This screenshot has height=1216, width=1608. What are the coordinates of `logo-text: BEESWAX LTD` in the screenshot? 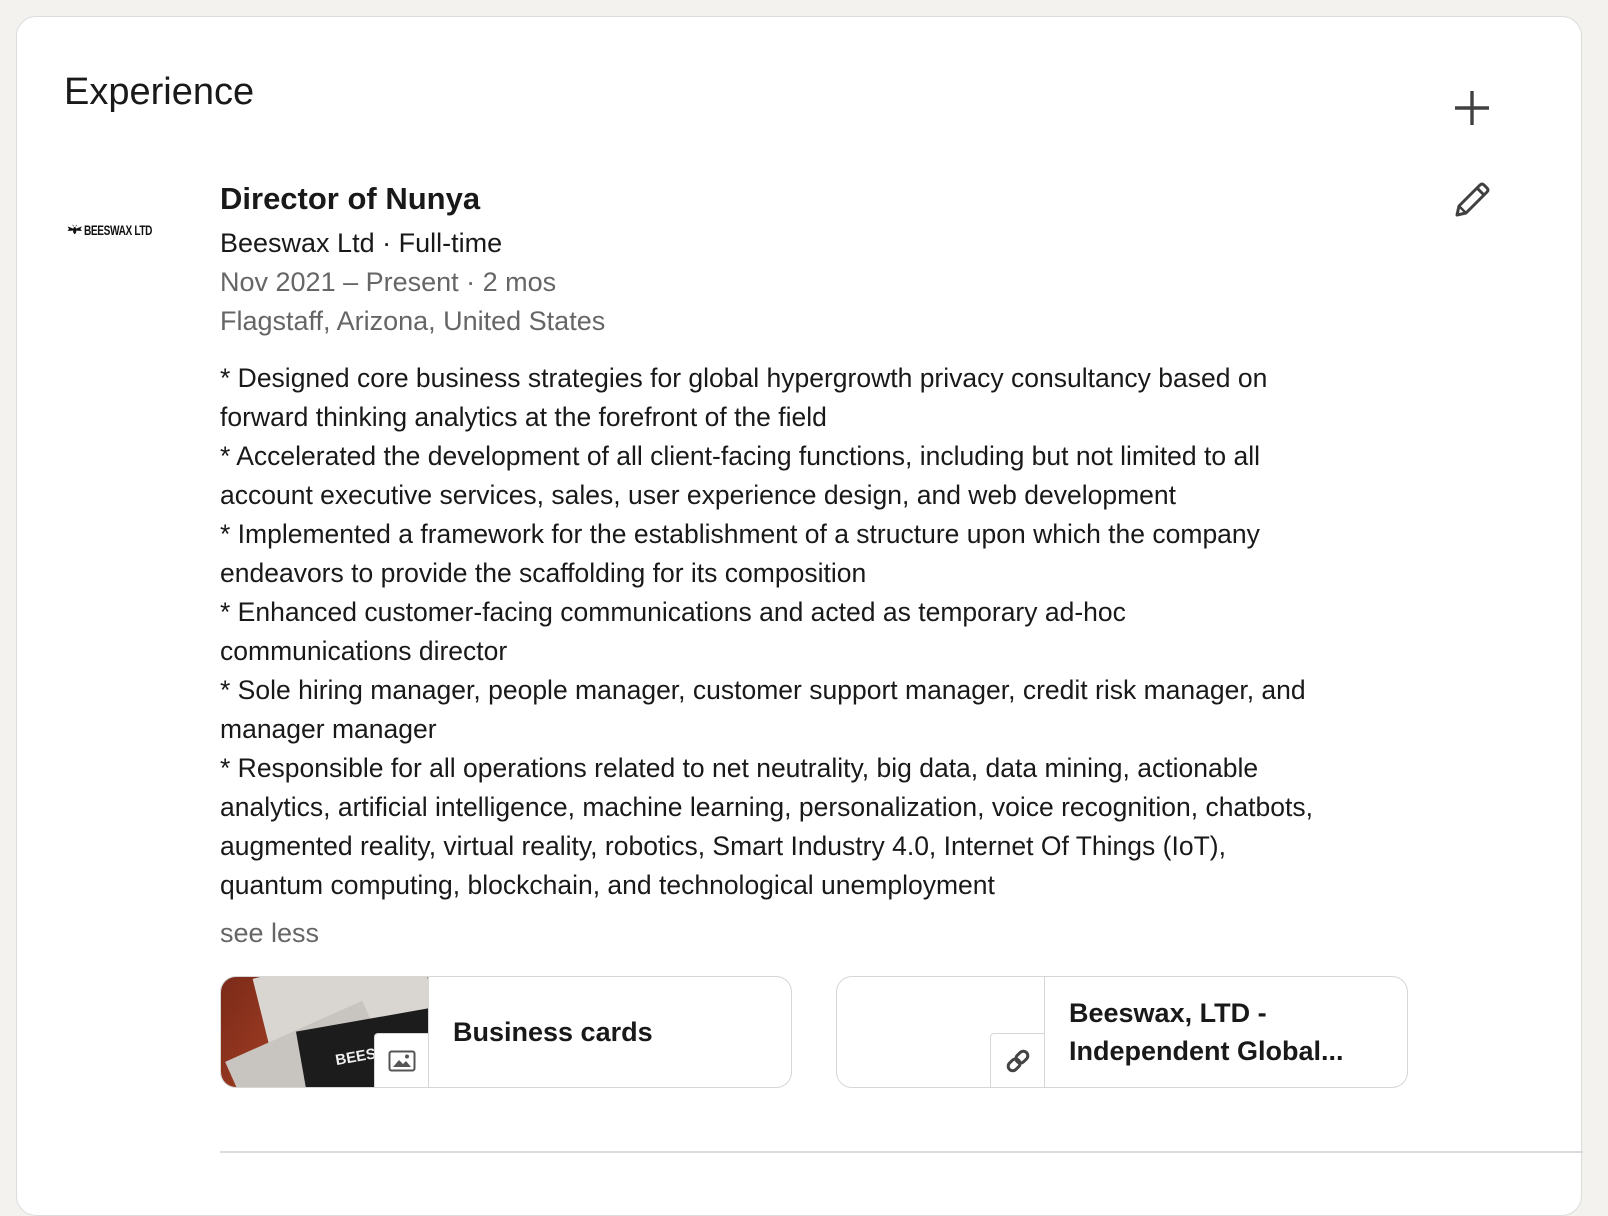 It's located at (118, 230).